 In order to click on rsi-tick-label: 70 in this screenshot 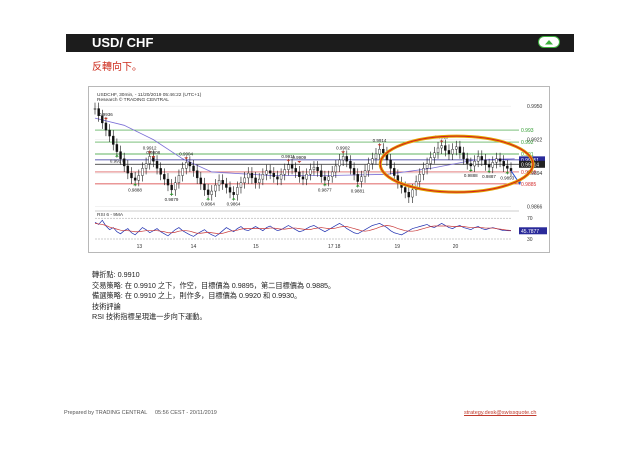, I will do `click(530, 219)`.